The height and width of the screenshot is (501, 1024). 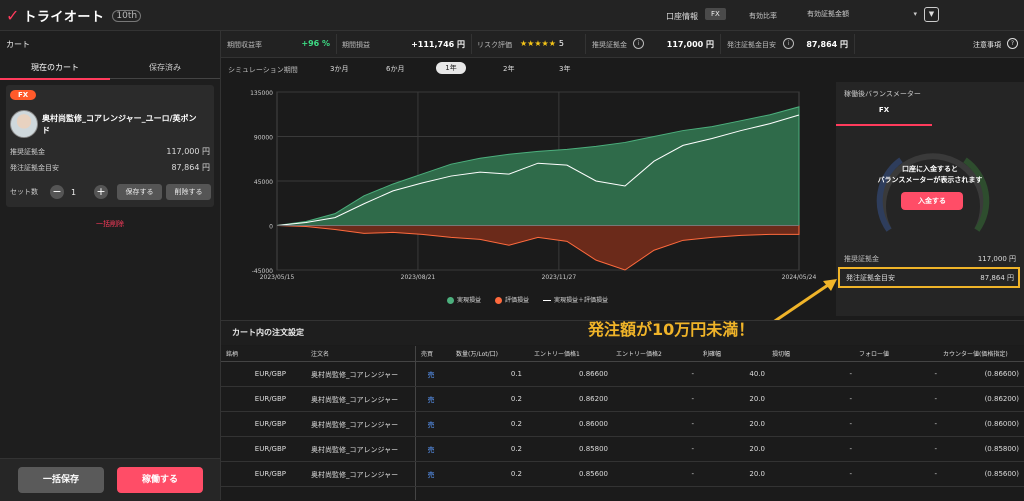 What do you see at coordinates (932, 201) in the screenshot?
I see `deposit-button: 入金する` at bounding box center [932, 201].